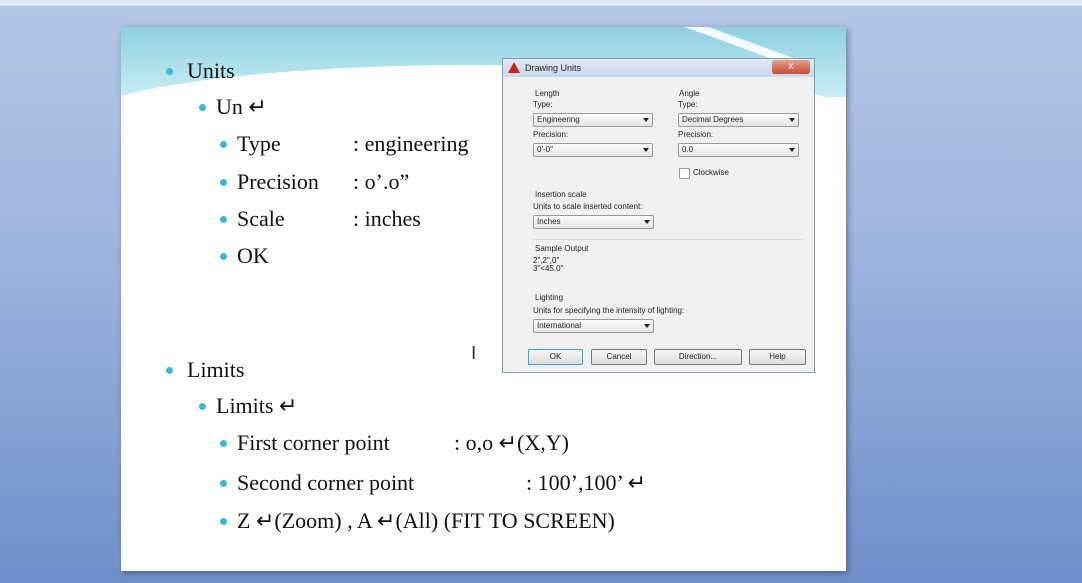 The width and height of the screenshot is (1082, 583). What do you see at coordinates (561, 194) in the screenshot?
I see `insertion-group-label: Insertion scale` at bounding box center [561, 194].